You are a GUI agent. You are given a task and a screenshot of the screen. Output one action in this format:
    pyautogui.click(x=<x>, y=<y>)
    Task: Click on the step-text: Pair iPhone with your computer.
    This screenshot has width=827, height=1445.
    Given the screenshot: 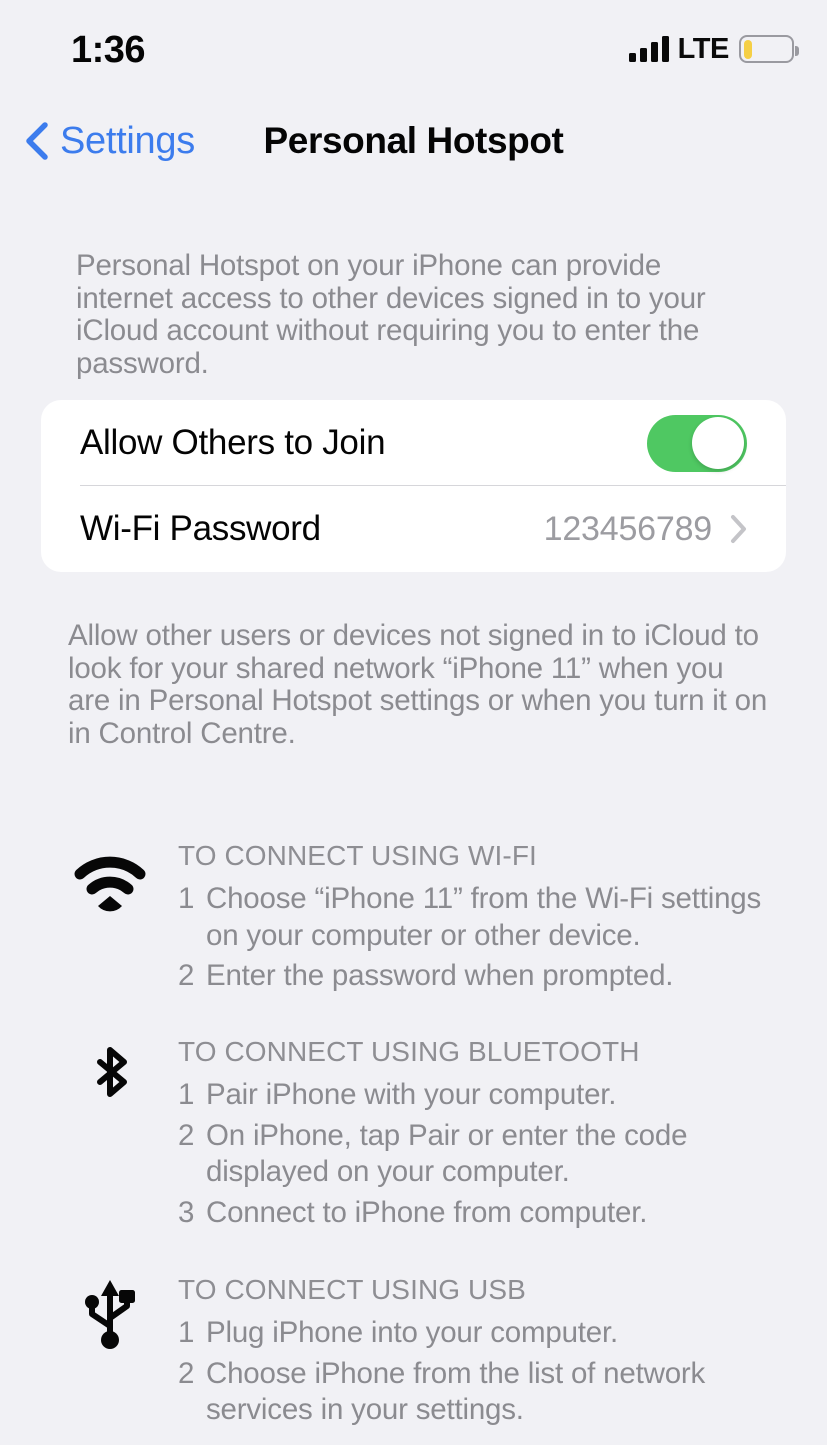 What is the action you would take?
    pyautogui.click(x=411, y=1094)
    